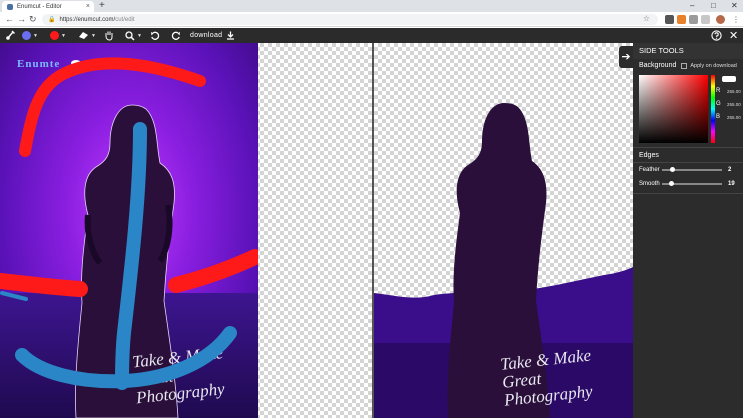 Image resolution: width=743 pixels, height=418 pixels. What do you see at coordinates (731, 184) in the screenshot?
I see `smooth-value: 19` at bounding box center [731, 184].